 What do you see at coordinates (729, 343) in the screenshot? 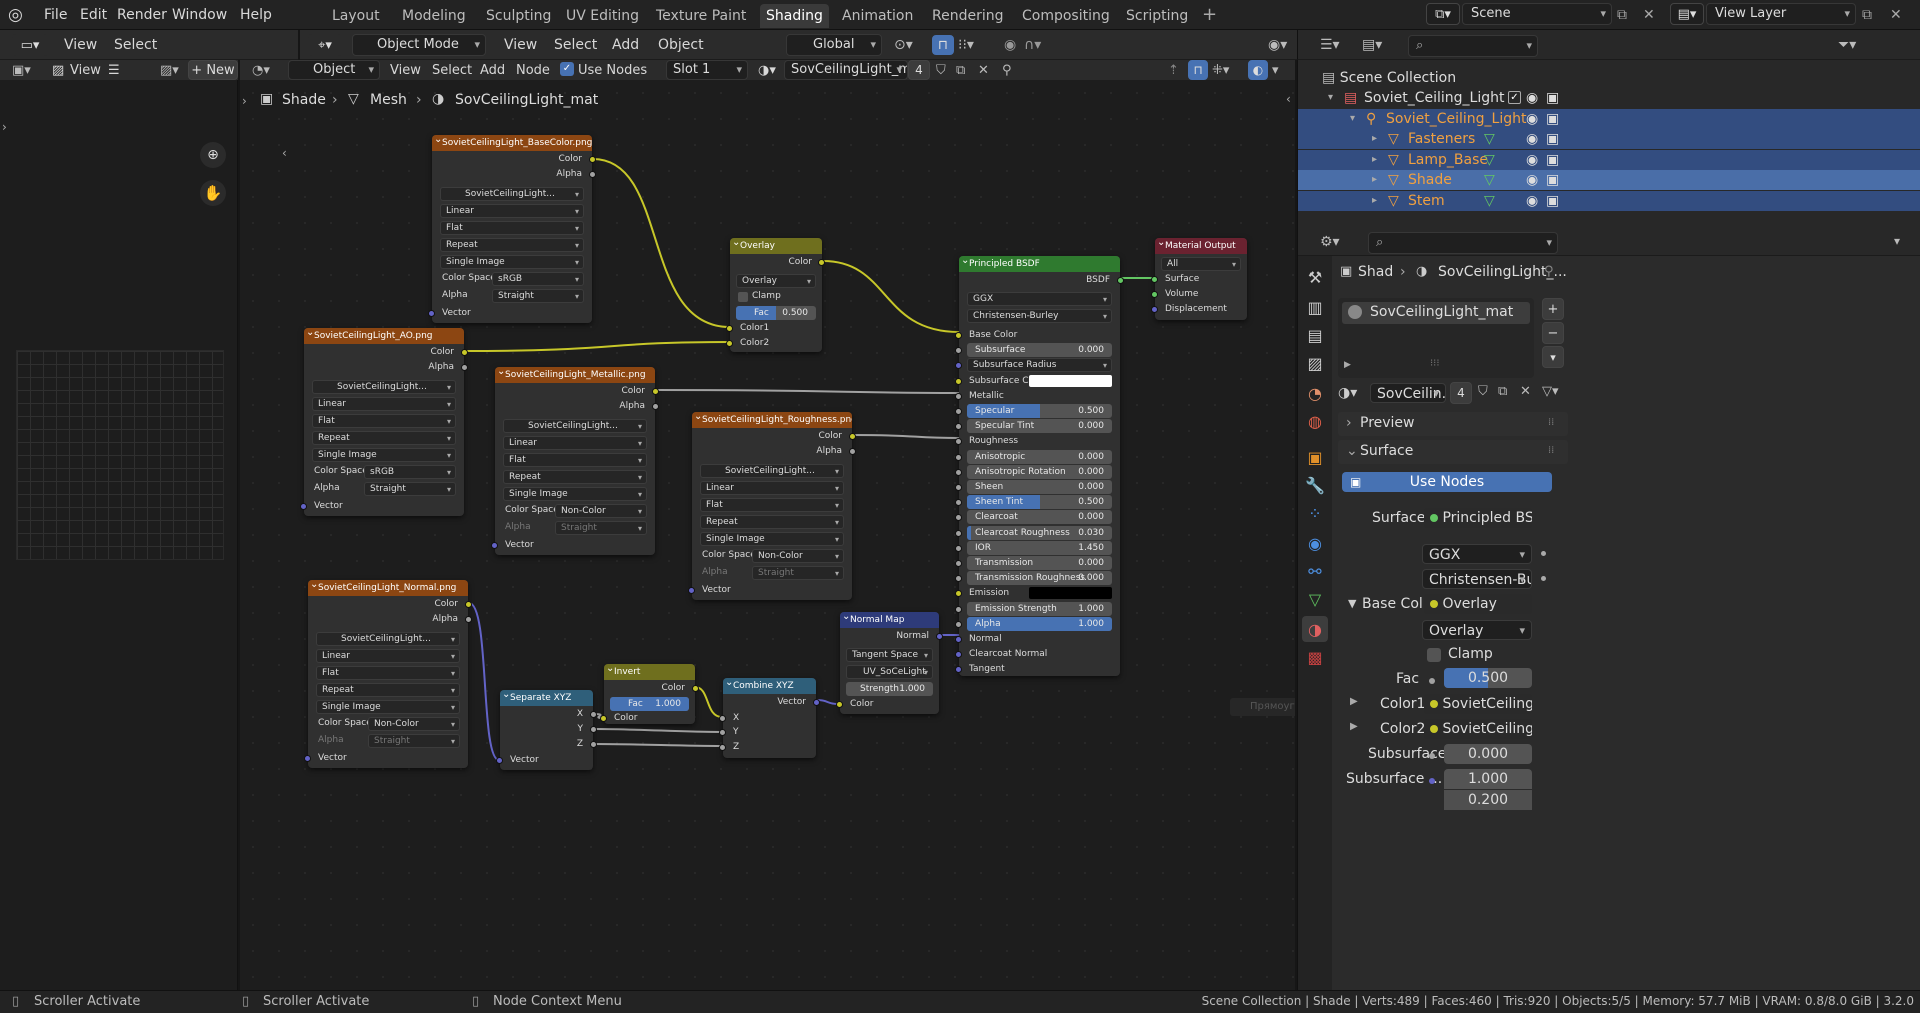
I see `socket-color2-in` at bounding box center [729, 343].